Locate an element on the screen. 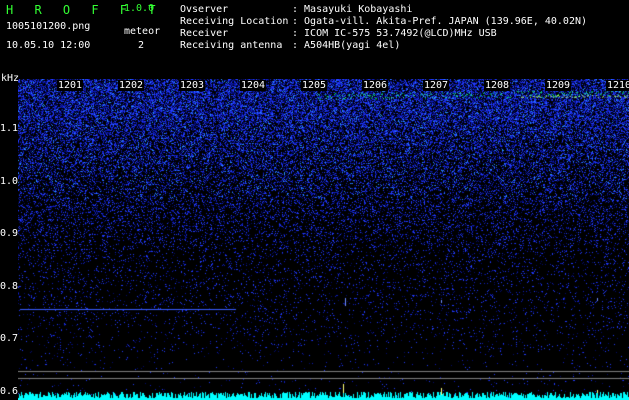 This screenshot has width=629, height=400. location-label: Receiving Location is located at coordinates (234, 21).